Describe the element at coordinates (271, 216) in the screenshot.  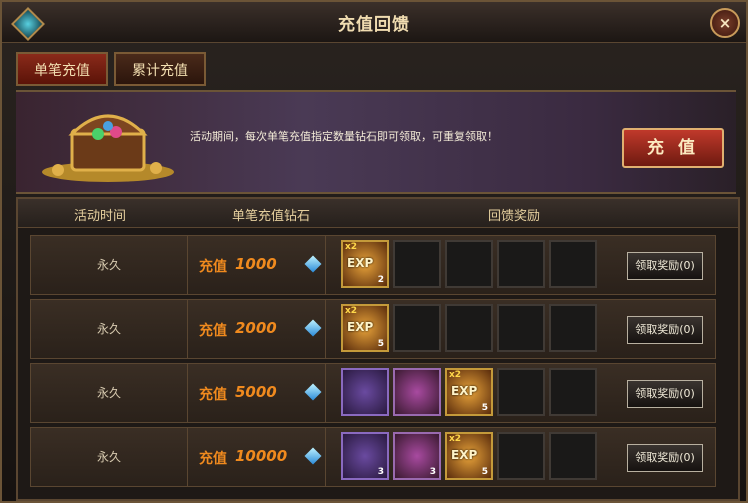
I see `header-amount: 单笔充值钻石` at that location.